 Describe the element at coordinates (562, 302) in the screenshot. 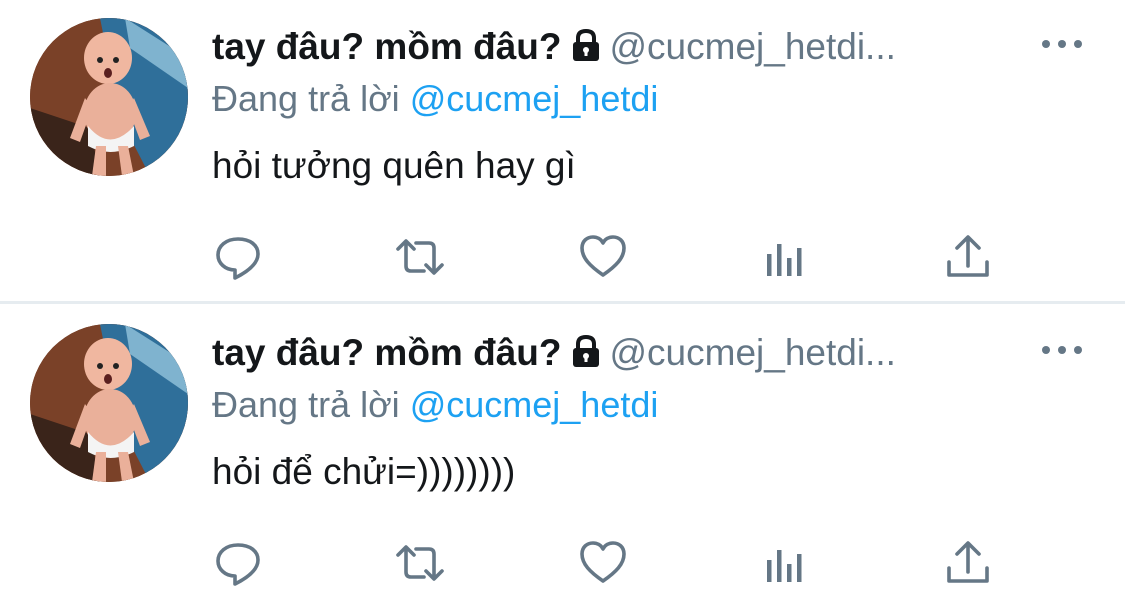

I see `tweet-divider` at that location.